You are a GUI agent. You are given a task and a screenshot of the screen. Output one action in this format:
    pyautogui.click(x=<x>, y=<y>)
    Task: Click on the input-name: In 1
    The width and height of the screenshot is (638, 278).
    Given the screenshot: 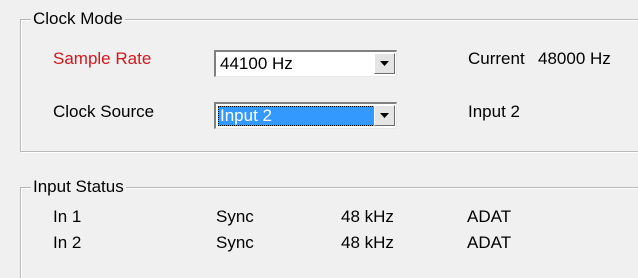 What is the action you would take?
    pyautogui.click(x=67, y=216)
    